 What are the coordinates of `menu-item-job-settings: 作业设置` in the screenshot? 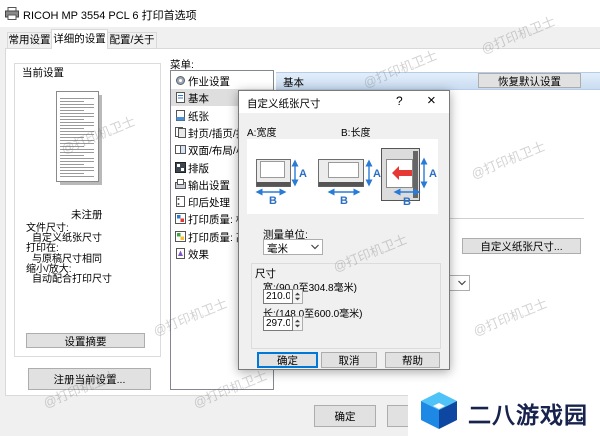 It's located at (222, 80).